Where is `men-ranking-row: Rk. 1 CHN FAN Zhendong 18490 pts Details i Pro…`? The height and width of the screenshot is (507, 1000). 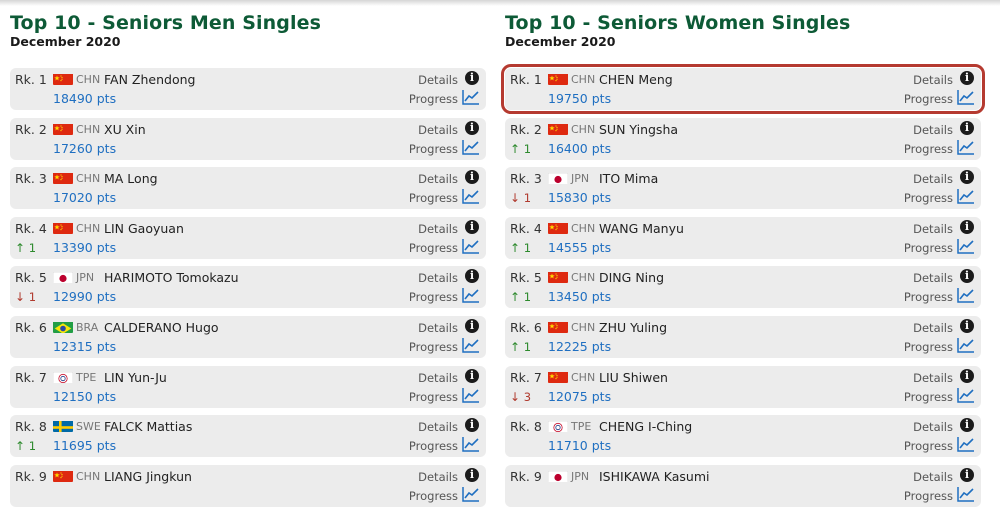 men-ranking-row: Rk. 1 CHN FAN Zhendong 18490 pts Details i Pro… is located at coordinates (248, 89).